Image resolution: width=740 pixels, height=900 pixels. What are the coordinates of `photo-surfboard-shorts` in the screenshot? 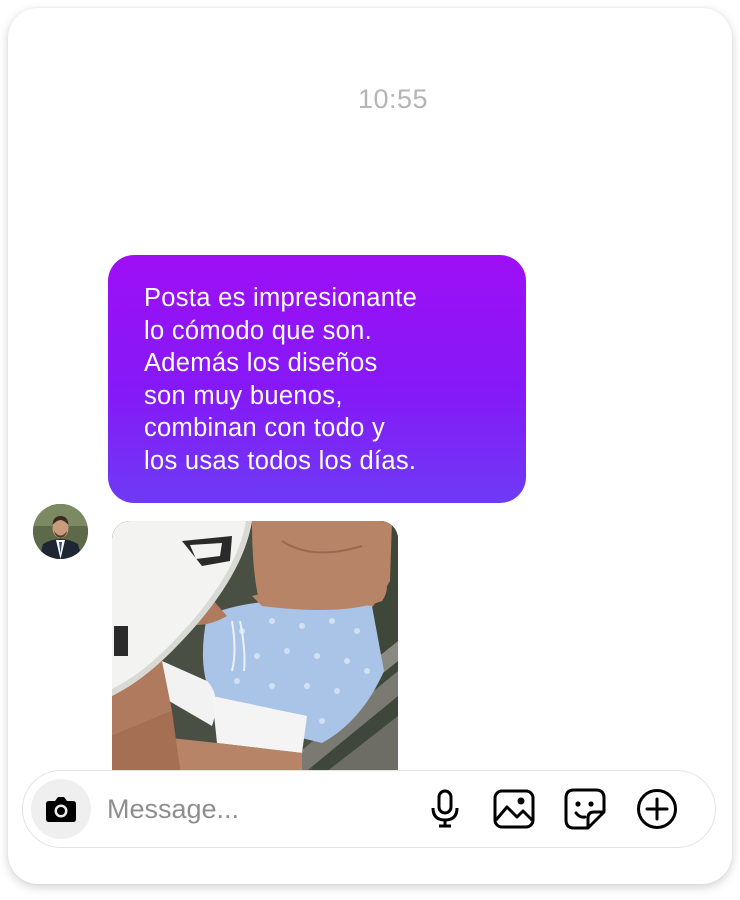 It's located at (255, 652).